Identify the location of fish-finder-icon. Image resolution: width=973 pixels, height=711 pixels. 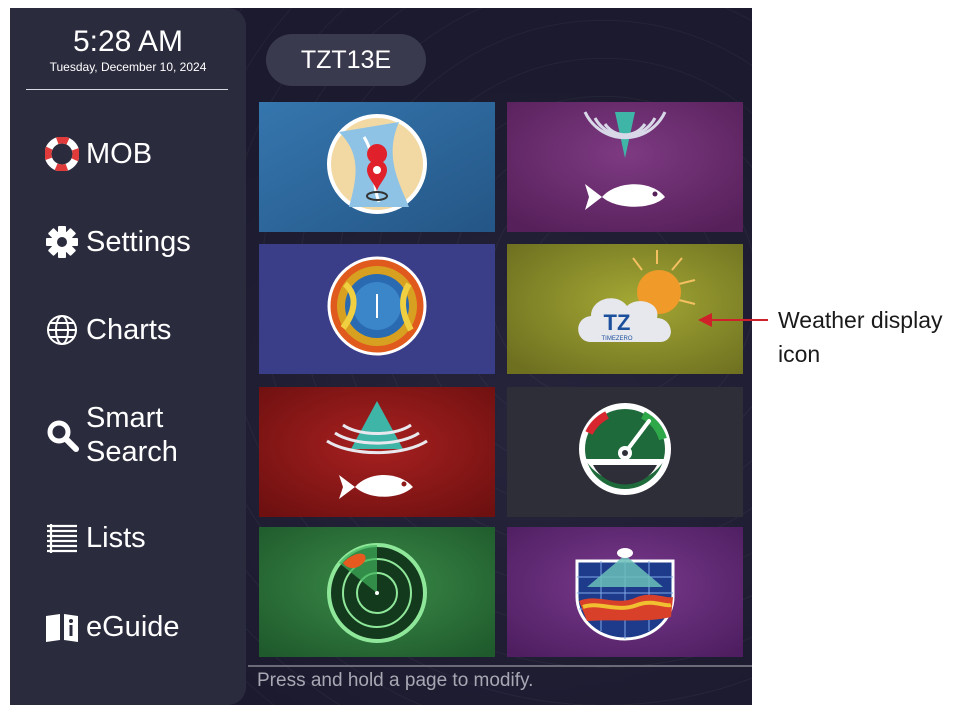
(377, 450).